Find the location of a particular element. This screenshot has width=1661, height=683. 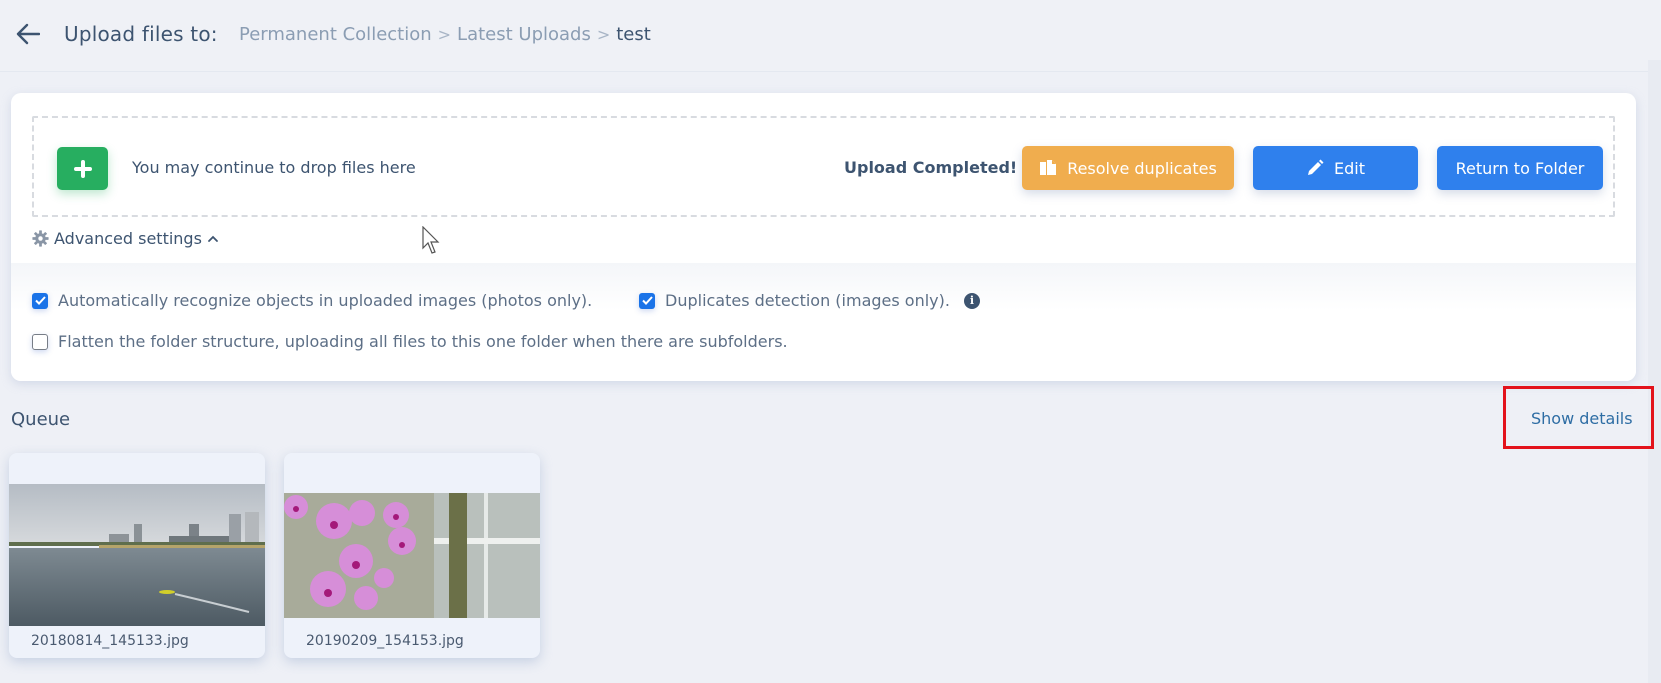

checkbox-recognize-objects is located at coordinates (40, 300).